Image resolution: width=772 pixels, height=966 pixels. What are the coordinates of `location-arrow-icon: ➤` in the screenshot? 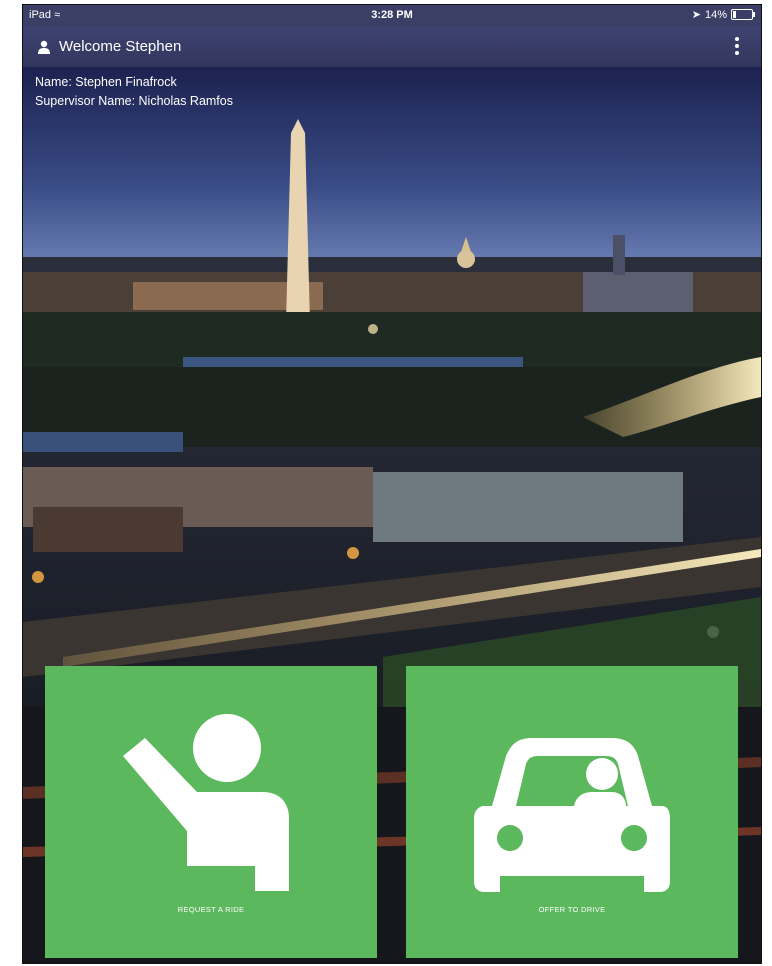 It's located at (696, 15).